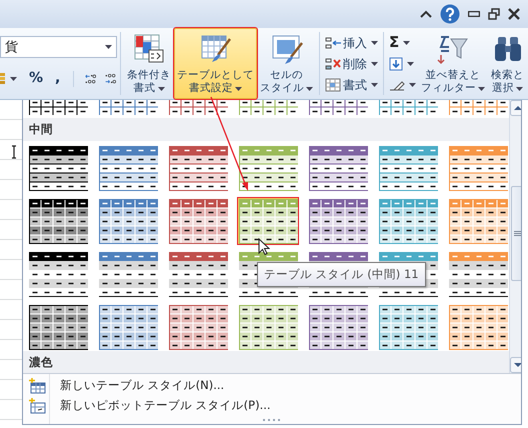  Describe the element at coordinates (494, 14) in the screenshot. I see `restore-icon` at that location.